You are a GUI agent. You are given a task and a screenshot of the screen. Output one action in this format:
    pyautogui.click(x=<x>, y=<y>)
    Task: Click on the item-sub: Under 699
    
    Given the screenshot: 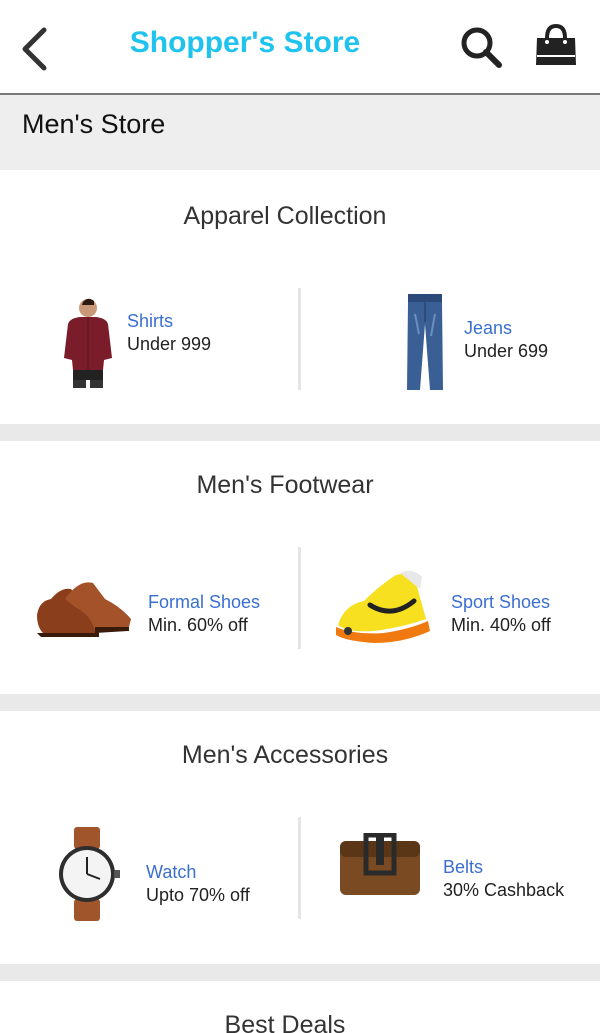 What is the action you would take?
    pyautogui.click(x=506, y=351)
    